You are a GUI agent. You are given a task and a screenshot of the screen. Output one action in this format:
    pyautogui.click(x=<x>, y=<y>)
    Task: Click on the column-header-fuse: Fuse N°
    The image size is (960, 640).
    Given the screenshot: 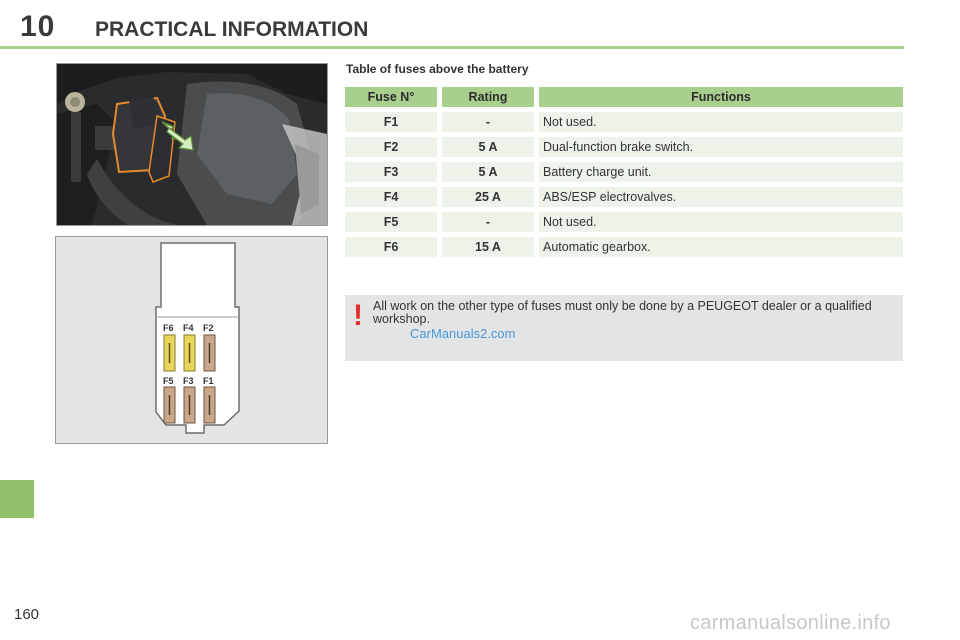 What is the action you would take?
    pyautogui.click(x=391, y=97)
    